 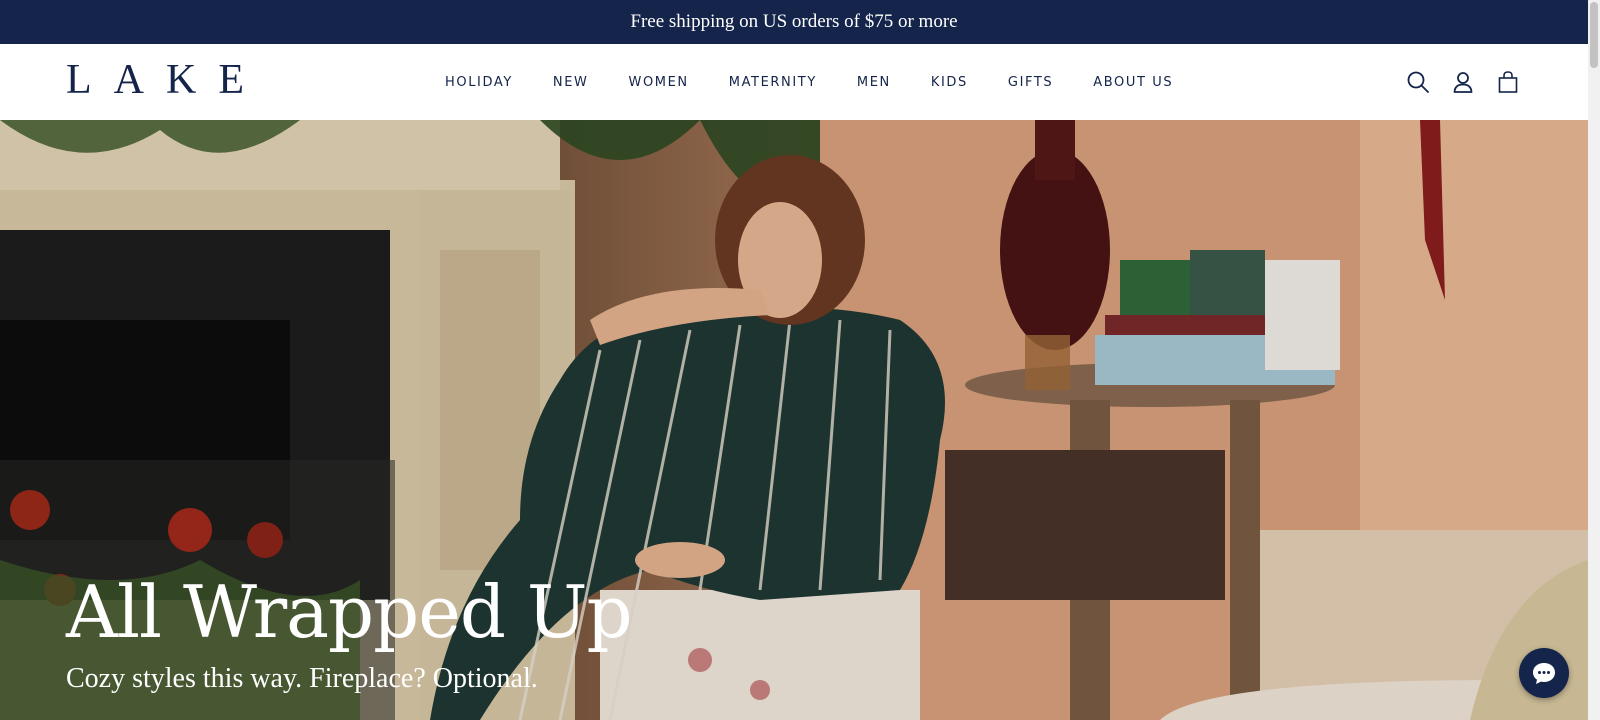 I want to click on cart-button, so click(x=1508, y=82).